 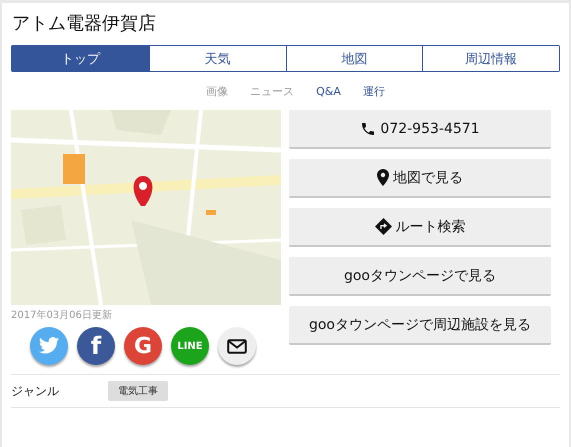 I want to click on tab: 周辺情報, so click(x=490, y=58).